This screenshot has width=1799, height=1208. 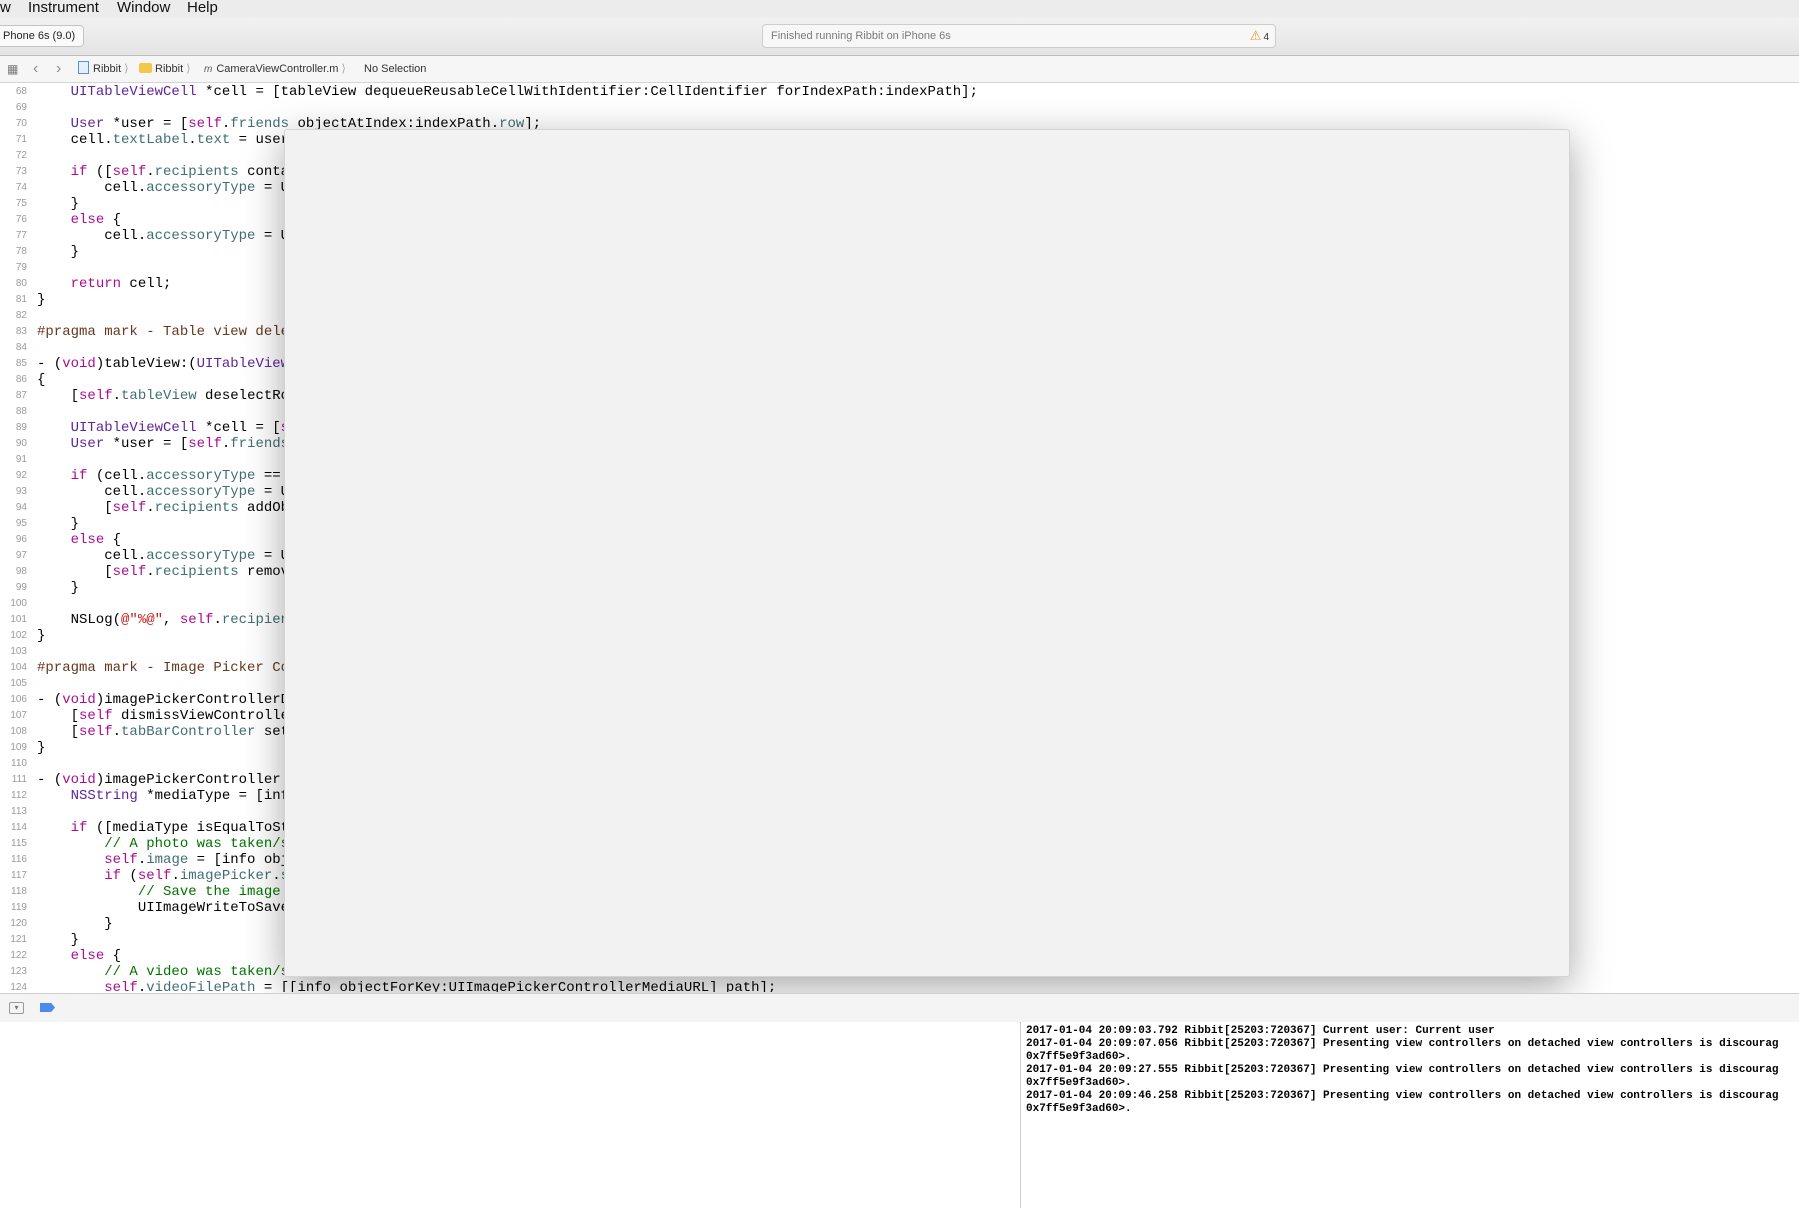 I want to click on line-number: 118, so click(x=19, y=891).